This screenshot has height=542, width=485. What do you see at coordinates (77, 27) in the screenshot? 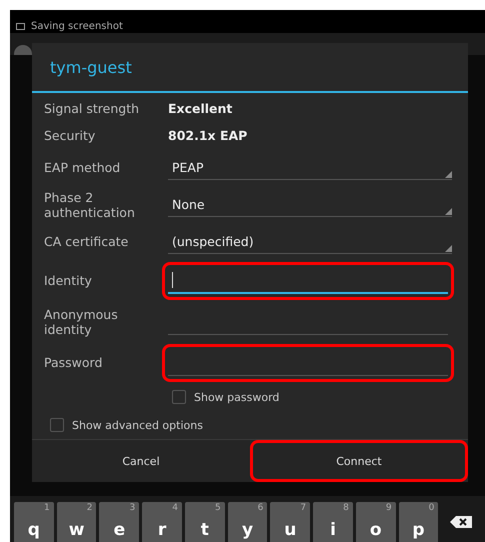
I see `notification-text: Saving screenshot` at bounding box center [77, 27].